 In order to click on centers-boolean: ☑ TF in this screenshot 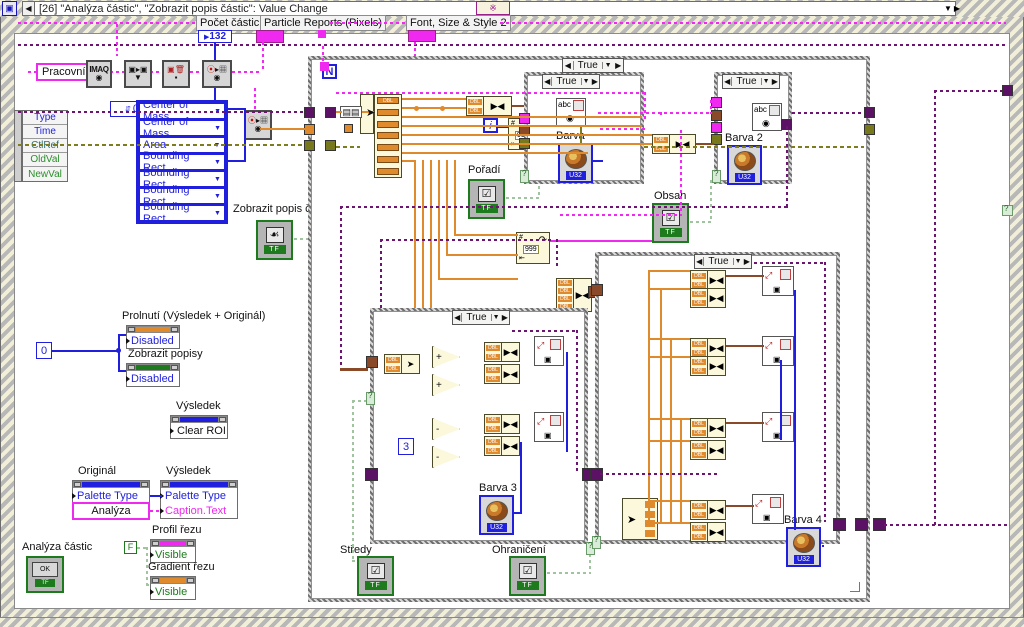, I will do `click(375, 576)`.